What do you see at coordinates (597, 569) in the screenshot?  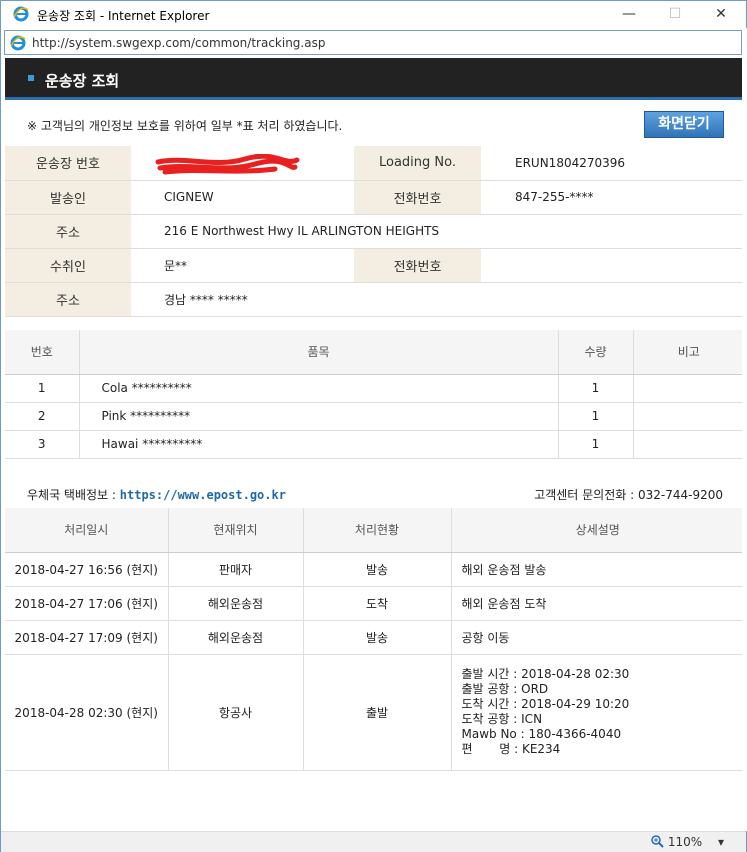 I see `tracking-detail: 해외 운송점 발송` at bounding box center [597, 569].